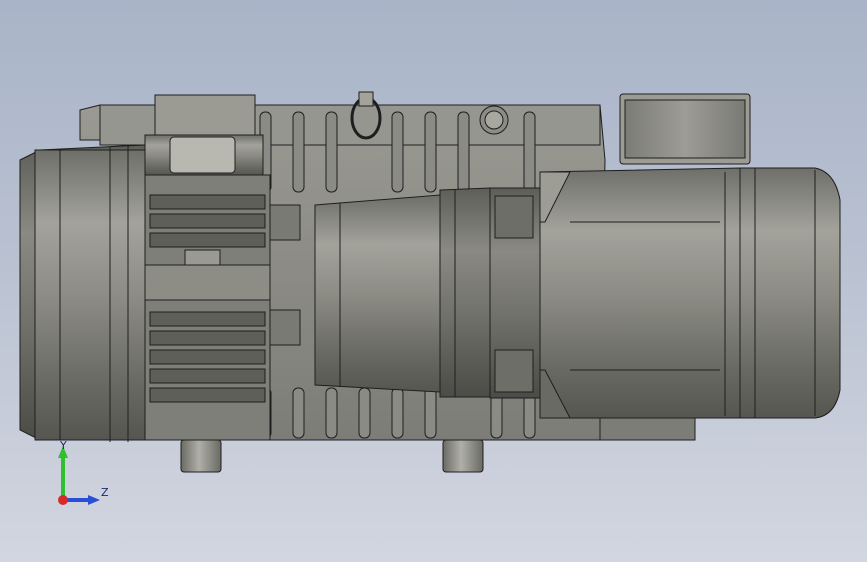  Describe the element at coordinates (63, 445) in the screenshot. I see `y-axis-label: Y` at that location.